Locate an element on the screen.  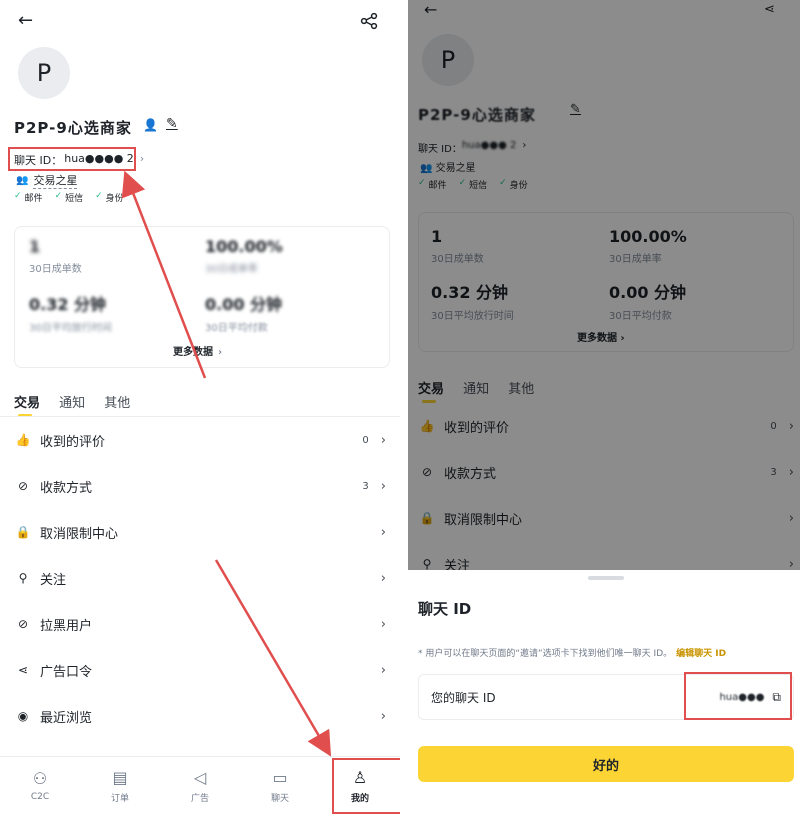
sheet-handle is located at coordinates (606, 578).